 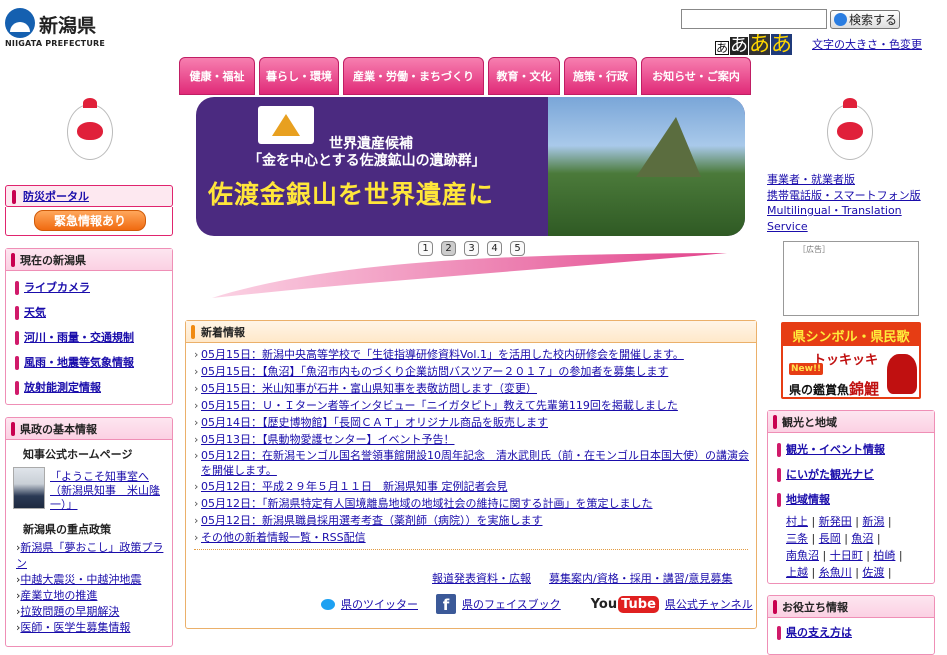 I want to click on youtube-link: 県公式チャンネル, so click(x=709, y=604).